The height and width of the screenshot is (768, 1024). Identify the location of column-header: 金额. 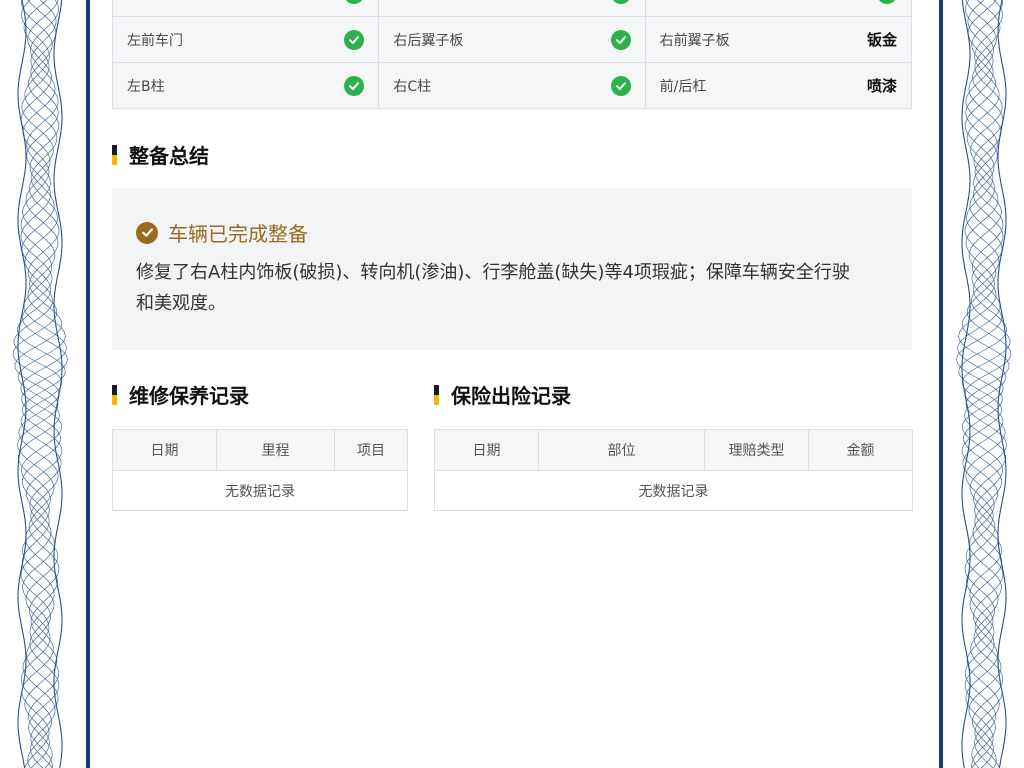
(860, 450).